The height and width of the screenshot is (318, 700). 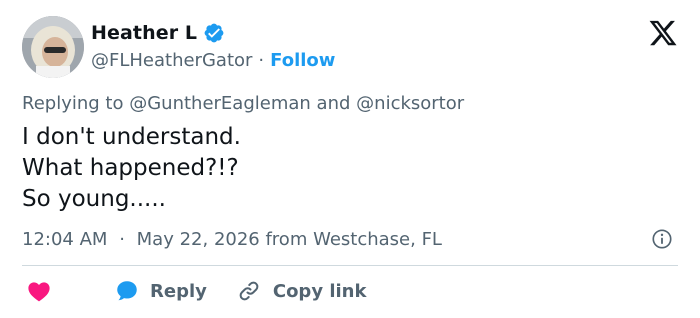 What do you see at coordinates (220, 103) in the screenshot?
I see `reply-mention-1: @GuntherEagleman` at bounding box center [220, 103].